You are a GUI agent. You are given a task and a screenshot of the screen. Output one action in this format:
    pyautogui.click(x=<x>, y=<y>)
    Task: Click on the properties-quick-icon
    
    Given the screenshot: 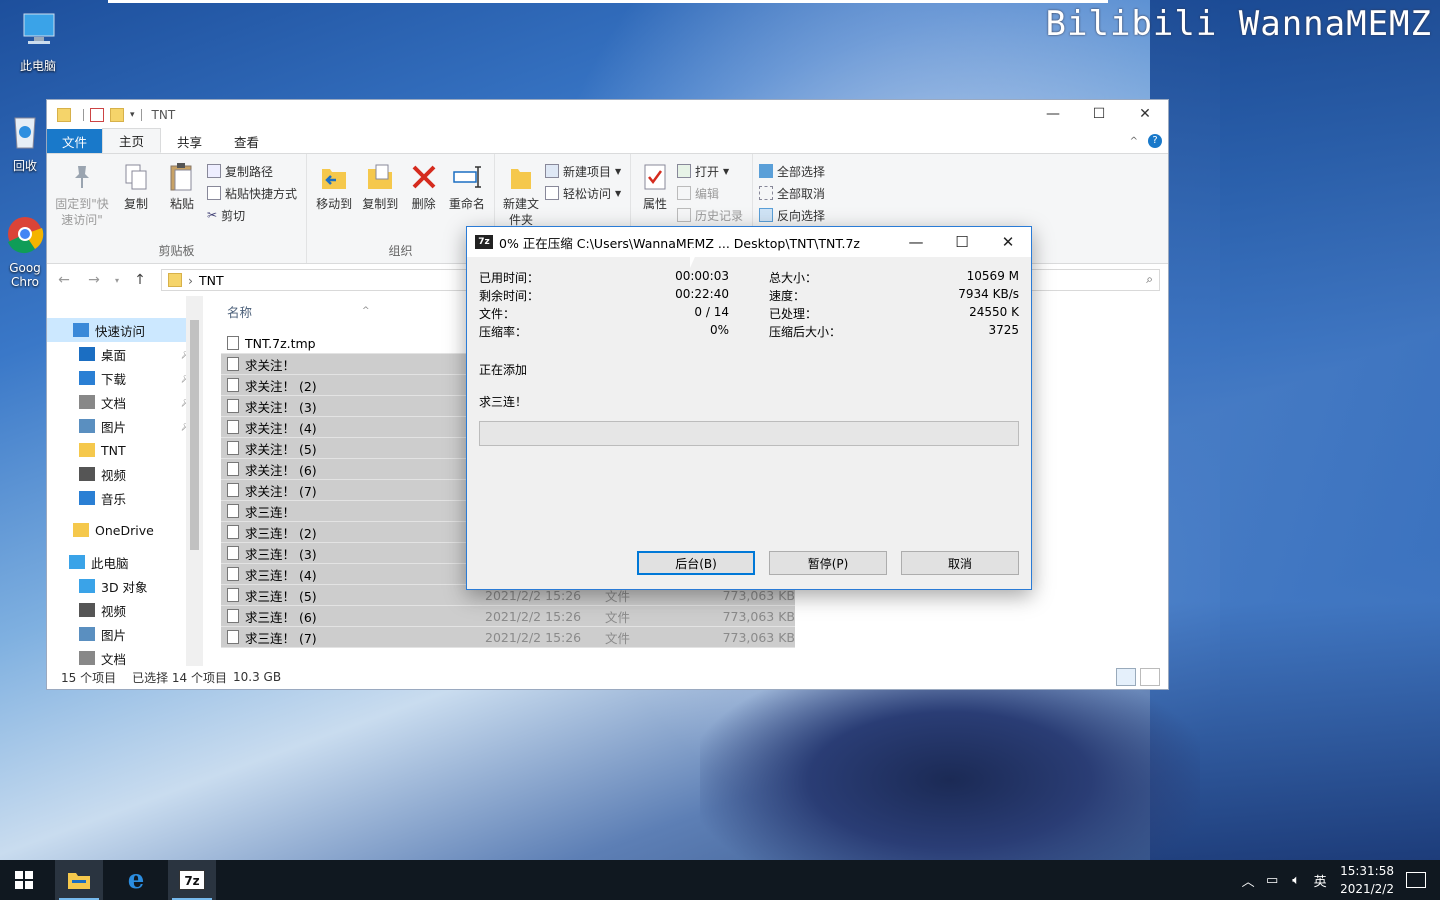 What is the action you would take?
    pyautogui.click(x=97, y=114)
    